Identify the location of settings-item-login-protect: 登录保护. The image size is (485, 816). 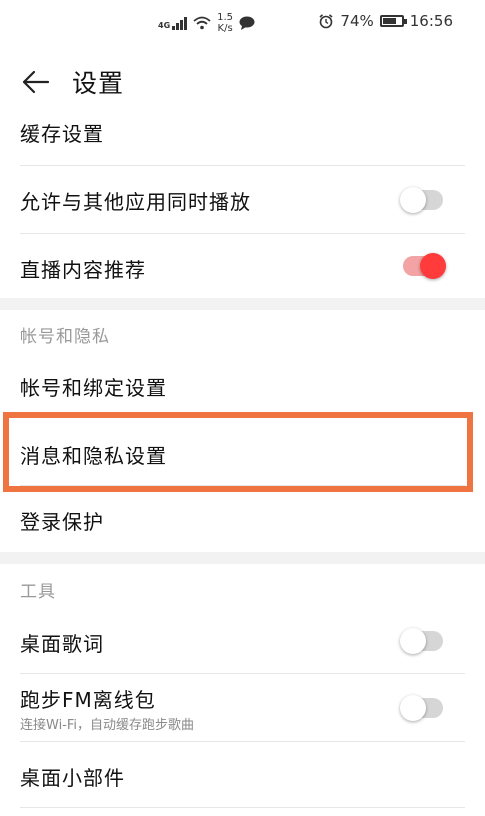
(242, 519).